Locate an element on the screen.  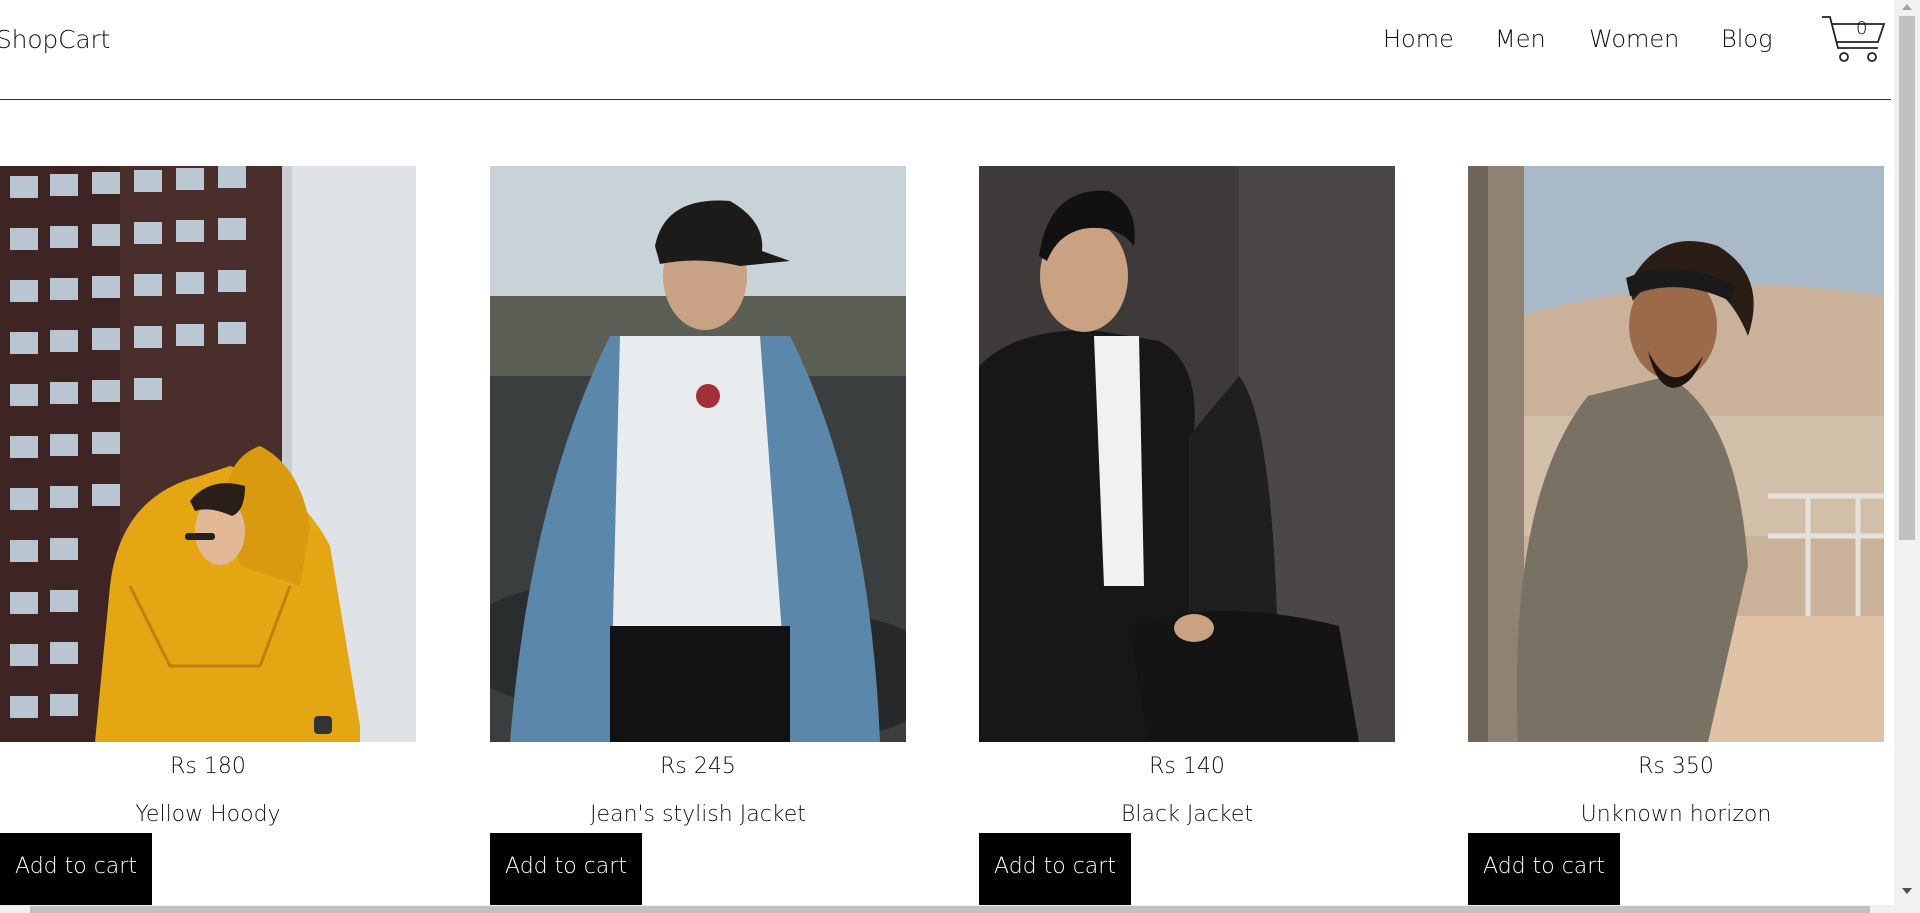
cart-button: 0 is located at coordinates (1853, 38).